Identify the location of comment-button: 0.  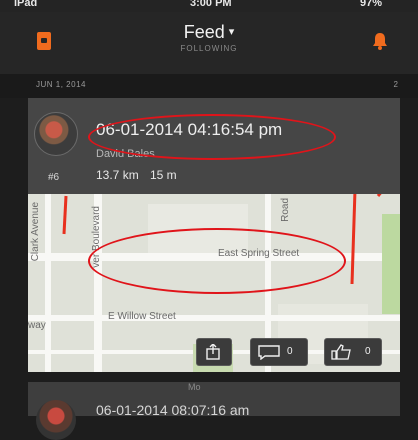
(279, 352).